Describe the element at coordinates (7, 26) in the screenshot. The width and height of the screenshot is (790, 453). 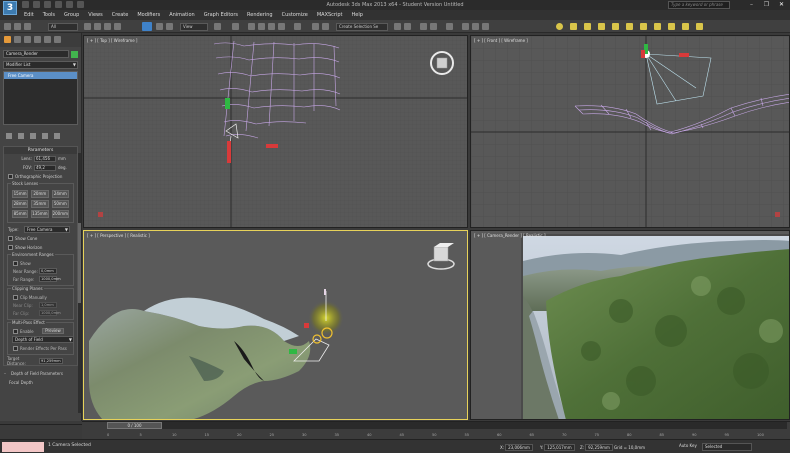
I see `link-icon` at that location.